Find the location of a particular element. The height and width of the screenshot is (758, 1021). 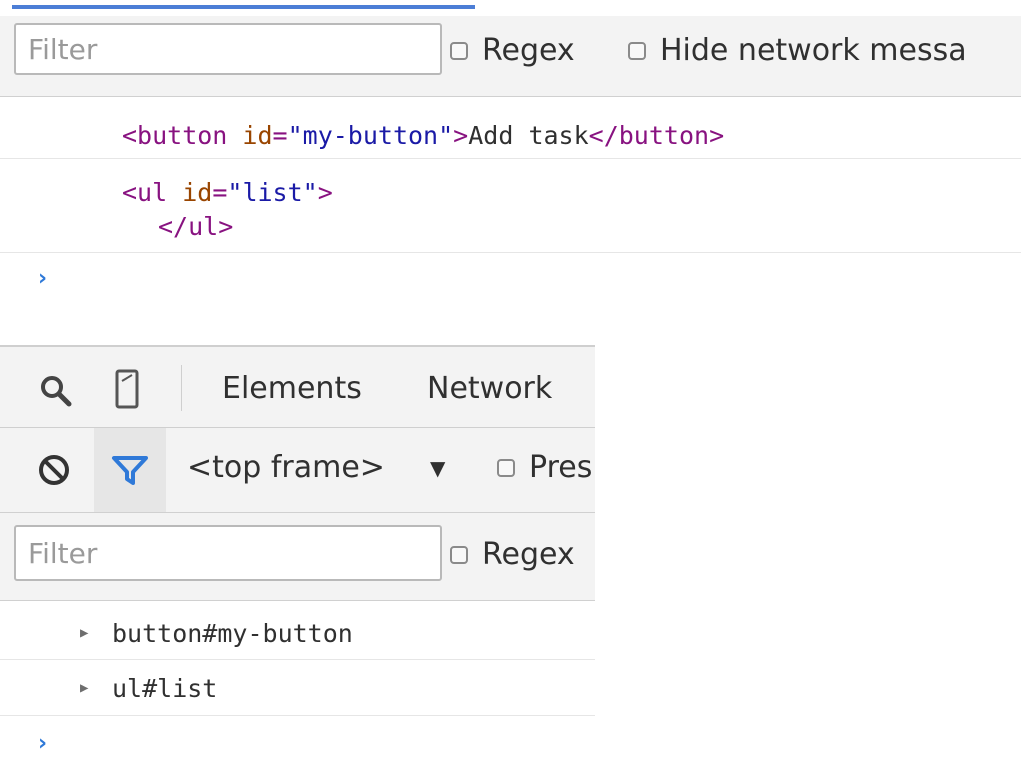

console-log-entry-ul: <ul id="list"> is located at coordinates (227, 192).